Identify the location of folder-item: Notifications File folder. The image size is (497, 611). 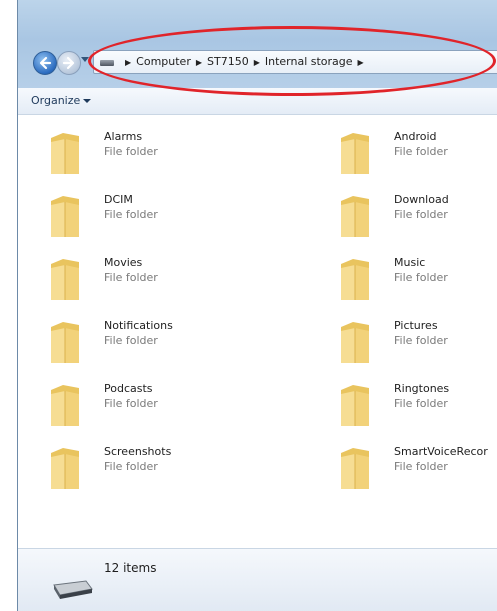
(159, 344).